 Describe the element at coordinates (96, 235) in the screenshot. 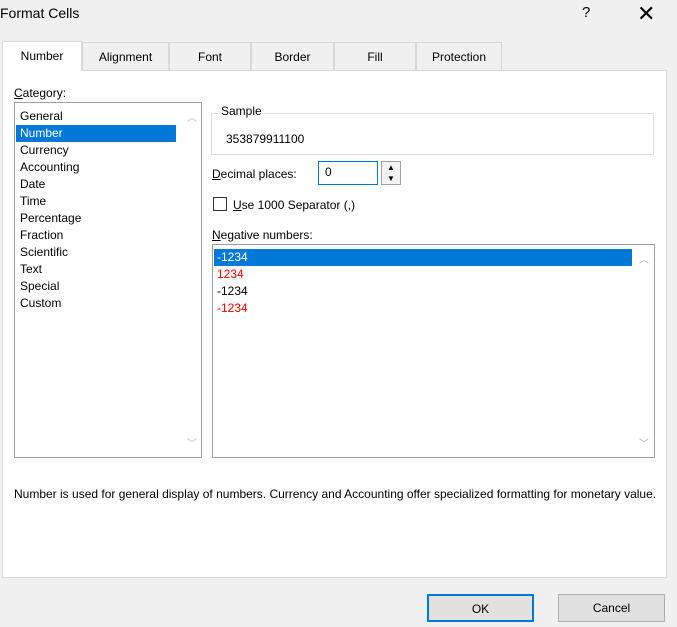

I see `category-item-fraction: Fraction` at that location.